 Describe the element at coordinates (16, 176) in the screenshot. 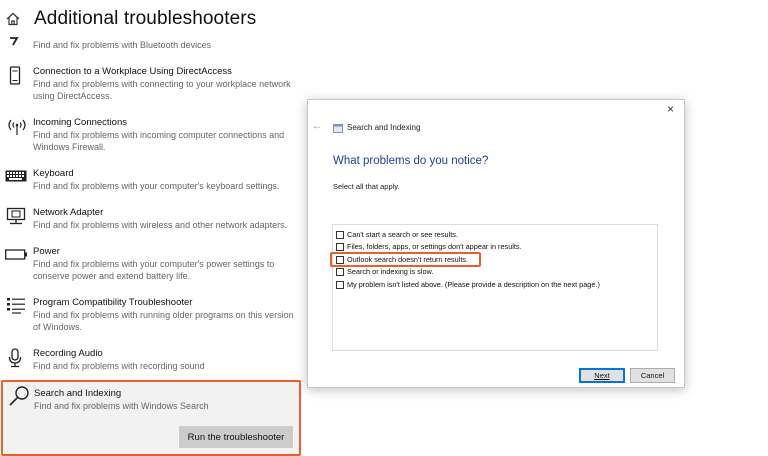

I see `keyboard-icon` at that location.